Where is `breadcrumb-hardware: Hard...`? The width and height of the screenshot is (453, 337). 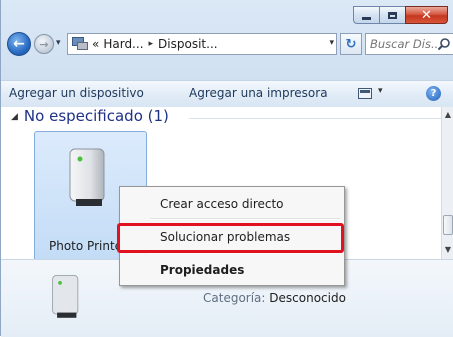
breadcrumb-hardware: Hard... is located at coordinates (123, 44).